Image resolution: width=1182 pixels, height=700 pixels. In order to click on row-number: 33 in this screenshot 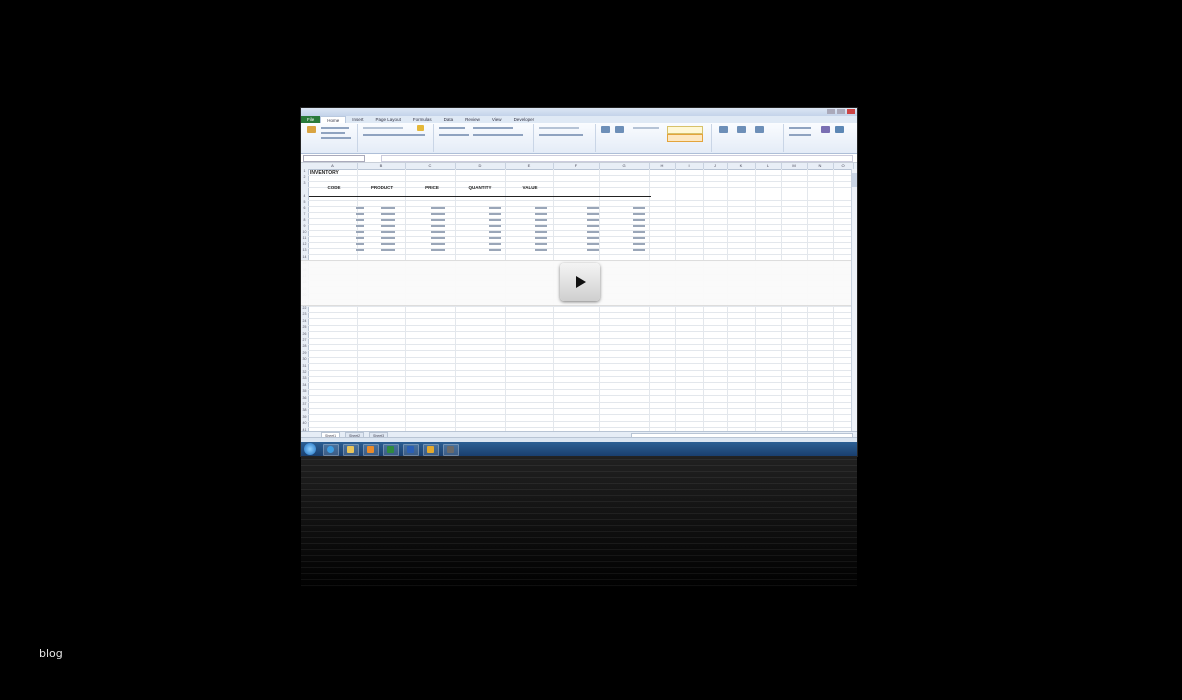, I will do `click(304, 378)`.